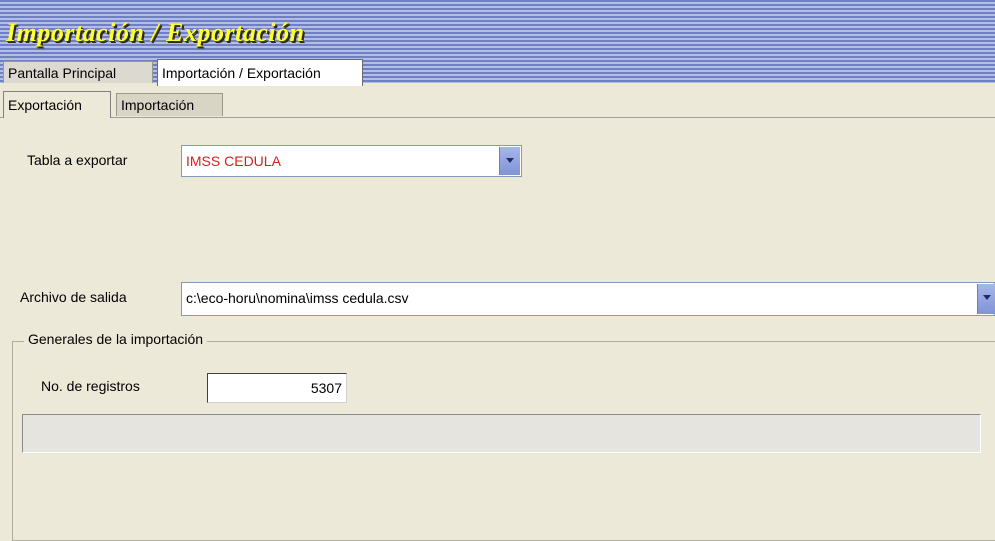  What do you see at coordinates (78, 72) in the screenshot?
I see `tab-pantalla-principal: Pantalla Principal` at bounding box center [78, 72].